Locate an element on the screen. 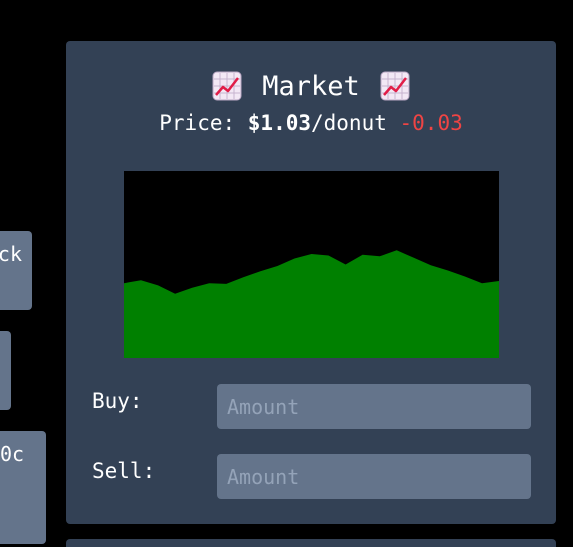  buy-label: Buy: is located at coordinates (117, 401).